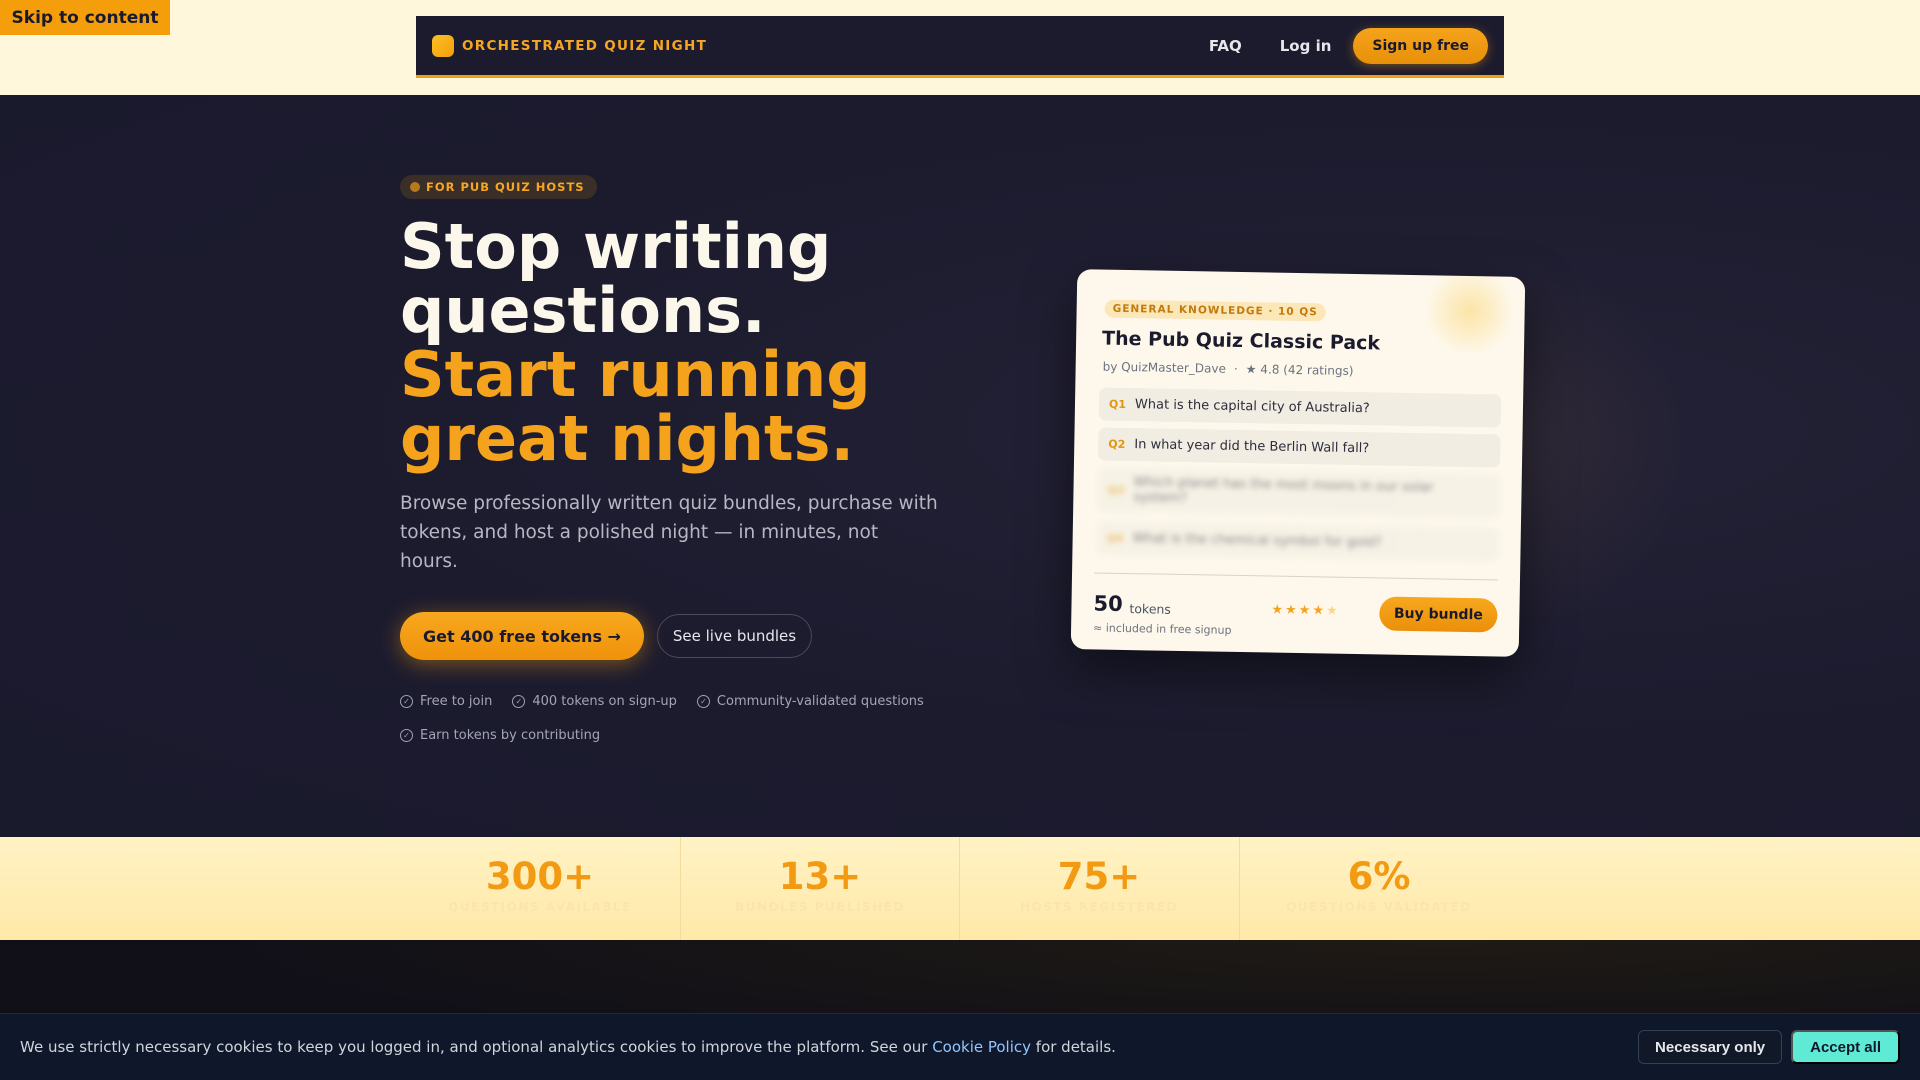 The width and height of the screenshot is (1920, 1080). I want to click on accept-all-button: Accept all, so click(1845, 1047).